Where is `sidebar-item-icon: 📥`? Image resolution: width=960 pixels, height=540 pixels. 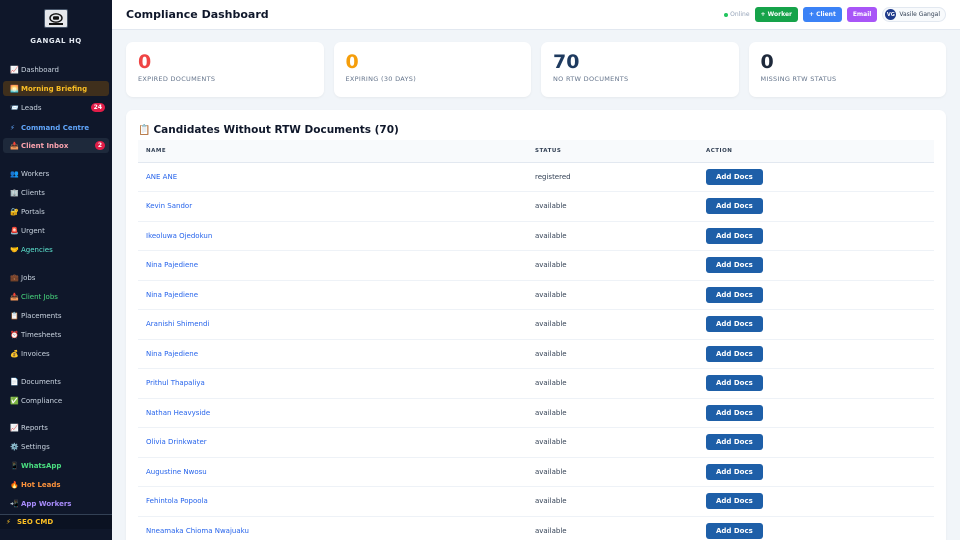 sidebar-item-icon: 📥 is located at coordinates (14, 296).